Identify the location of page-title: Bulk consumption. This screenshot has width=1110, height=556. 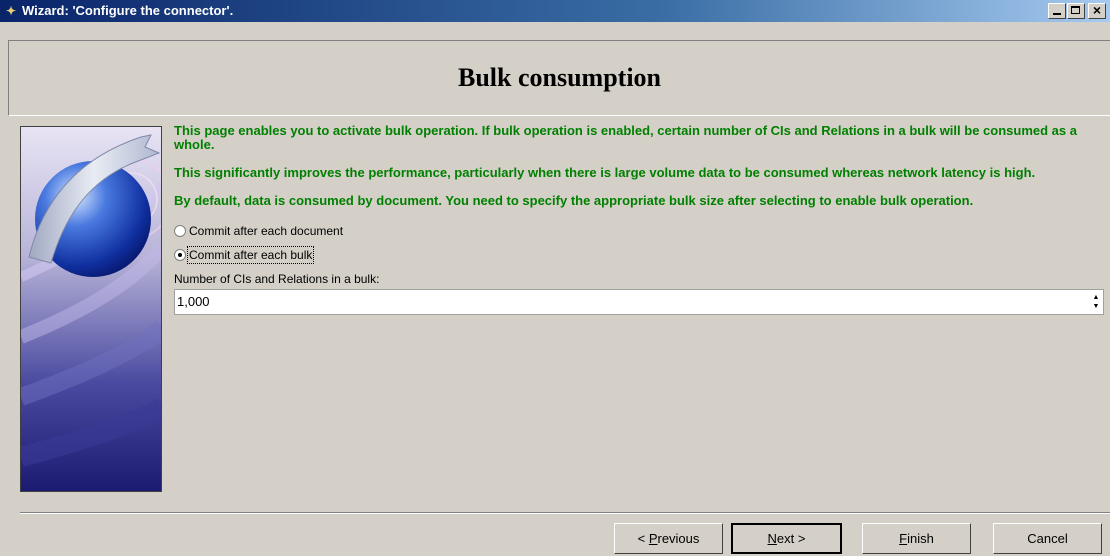
(559, 77).